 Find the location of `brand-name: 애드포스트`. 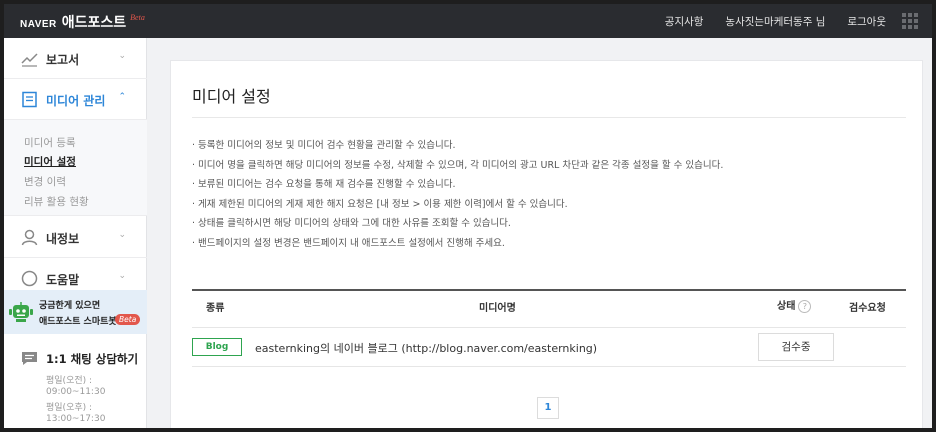

brand-name: 애드포스트 is located at coordinates (94, 23).